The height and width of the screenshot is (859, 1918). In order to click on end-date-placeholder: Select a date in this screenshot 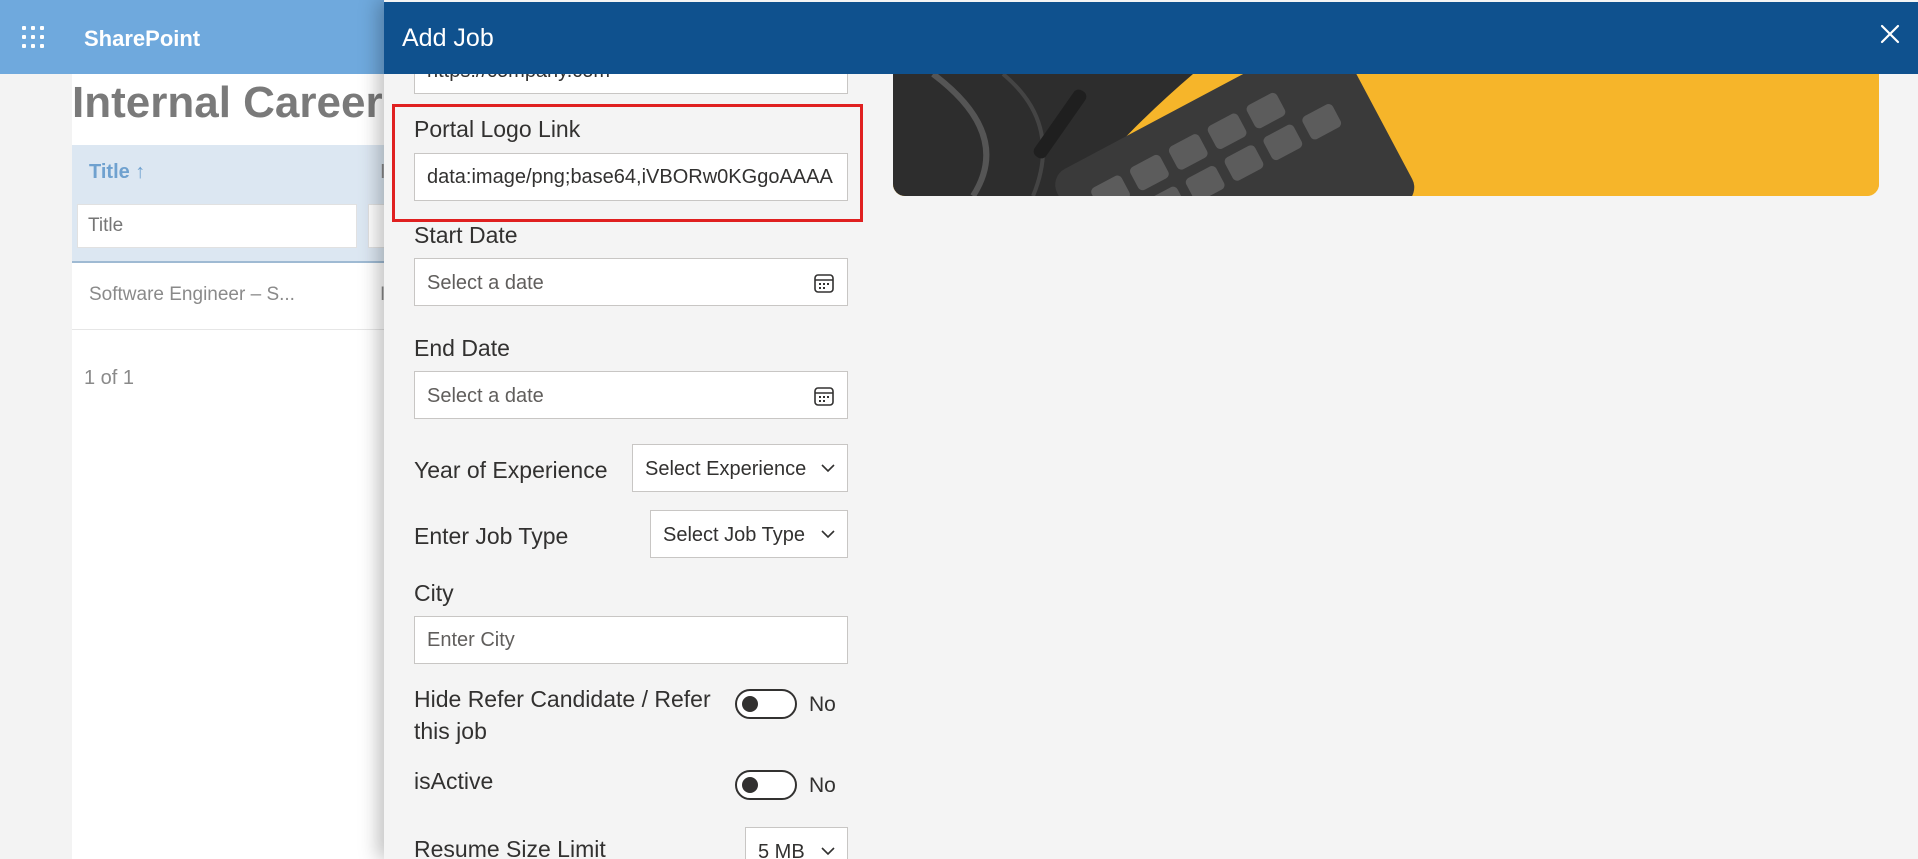, I will do `click(485, 396)`.